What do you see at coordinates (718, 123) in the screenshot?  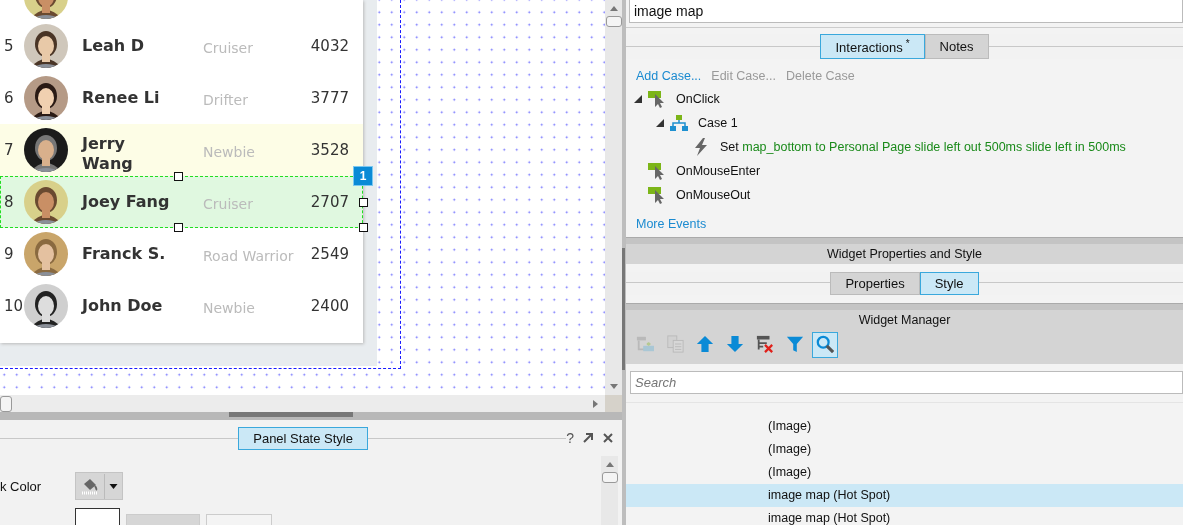 I see `case-label: Case 1` at bounding box center [718, 123].